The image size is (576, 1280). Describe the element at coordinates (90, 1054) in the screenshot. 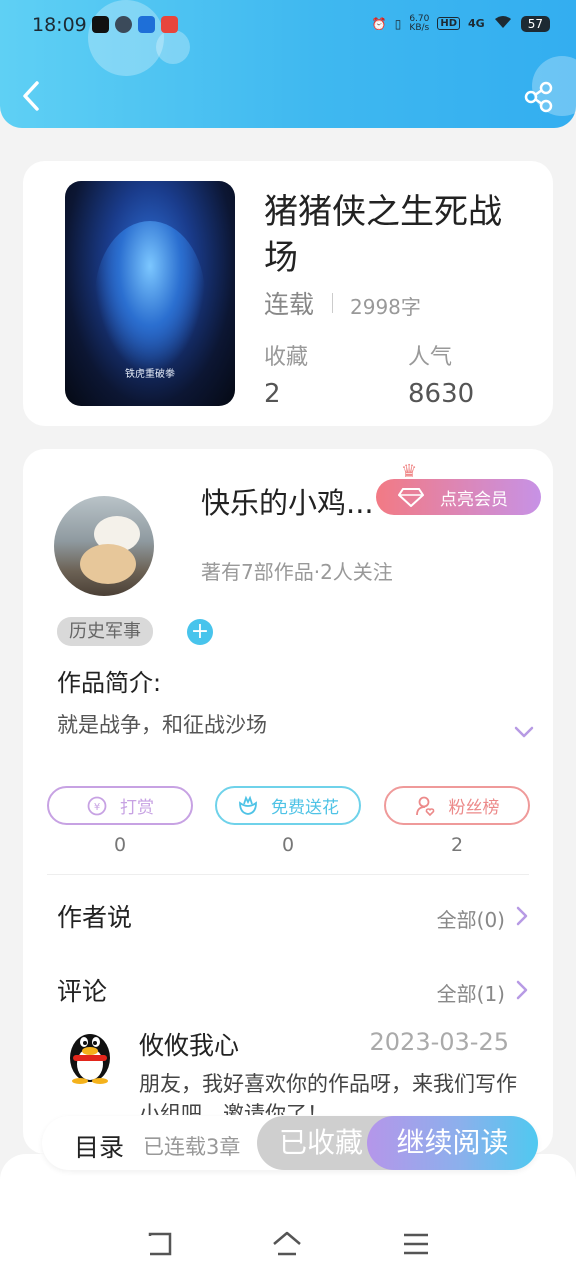

I see `penguin-avatar-icon` at that location.